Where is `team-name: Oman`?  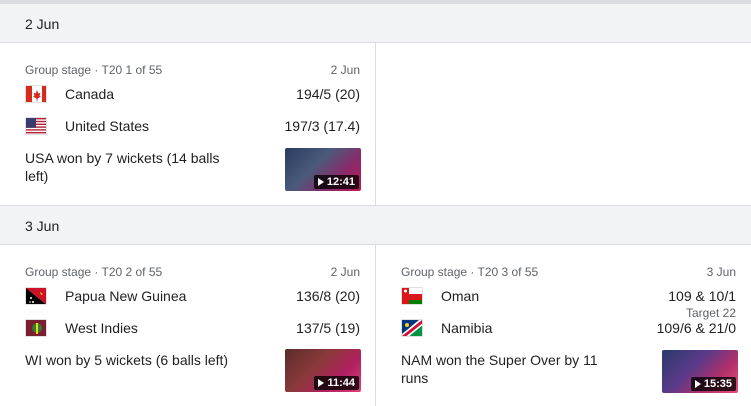
team-name: Oman is located at coordinates (460, 296).